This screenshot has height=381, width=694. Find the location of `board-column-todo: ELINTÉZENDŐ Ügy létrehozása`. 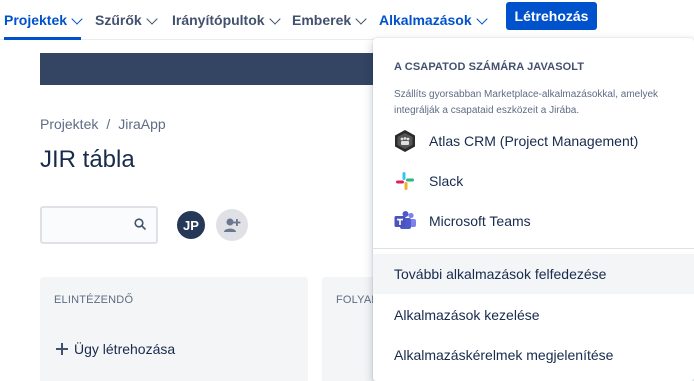

board-column-todo: ELINTÉZENDŐ Ügy létrehozása is located at coordinates (174, 329).